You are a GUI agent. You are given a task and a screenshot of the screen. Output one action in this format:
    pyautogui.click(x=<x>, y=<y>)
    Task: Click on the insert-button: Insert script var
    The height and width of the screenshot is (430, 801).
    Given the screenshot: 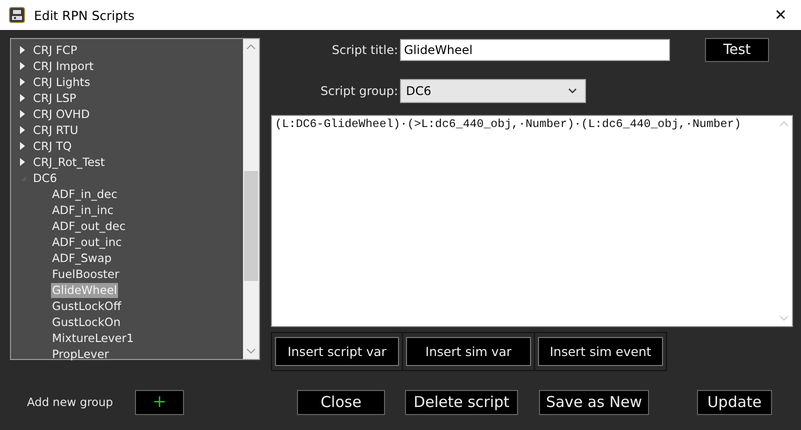 What is the action you would take?
    pyautogui.click(x=337, y=351)
    